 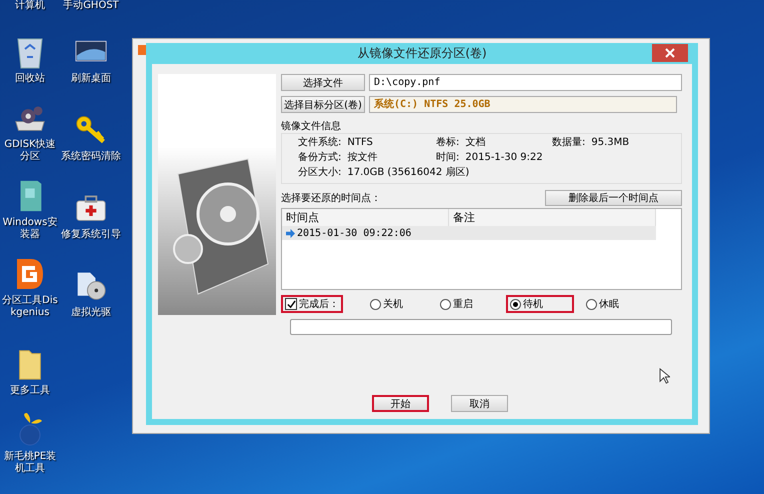 What do you see at coordinates (569, 143) in the screenshot?
I see `info-label: 数据量:` at bounding box center [569, 143].